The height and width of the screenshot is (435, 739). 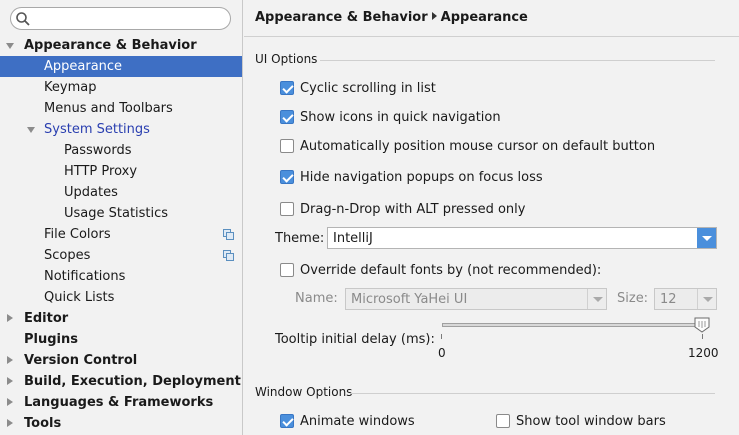 What do you see at coordinates (702, 325) in the screenshot?
I see `slider-thumb` at bounding box center [702, 325].